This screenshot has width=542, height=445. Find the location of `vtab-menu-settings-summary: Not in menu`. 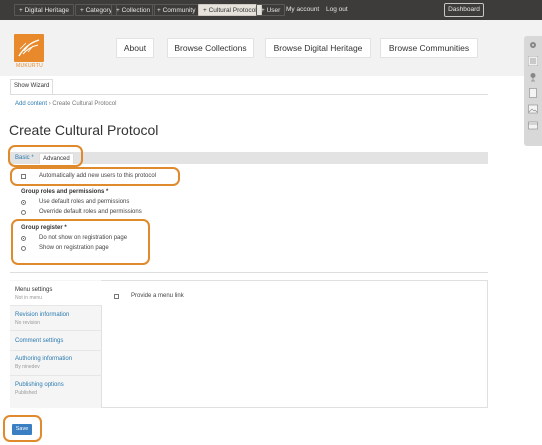

vtab-menu-settings-summary: Not in menu is located at coordinates (28, 298).